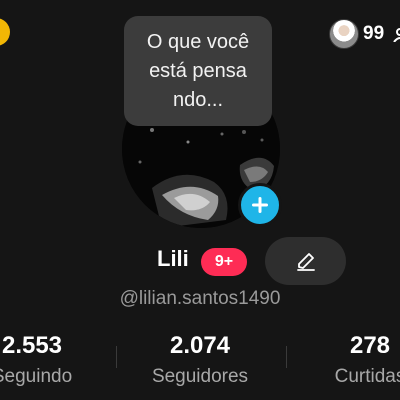 Image resolution: width=400 pixels, height=400 pixels. I want to click on followers-count: 2.074, so click(200, 345).